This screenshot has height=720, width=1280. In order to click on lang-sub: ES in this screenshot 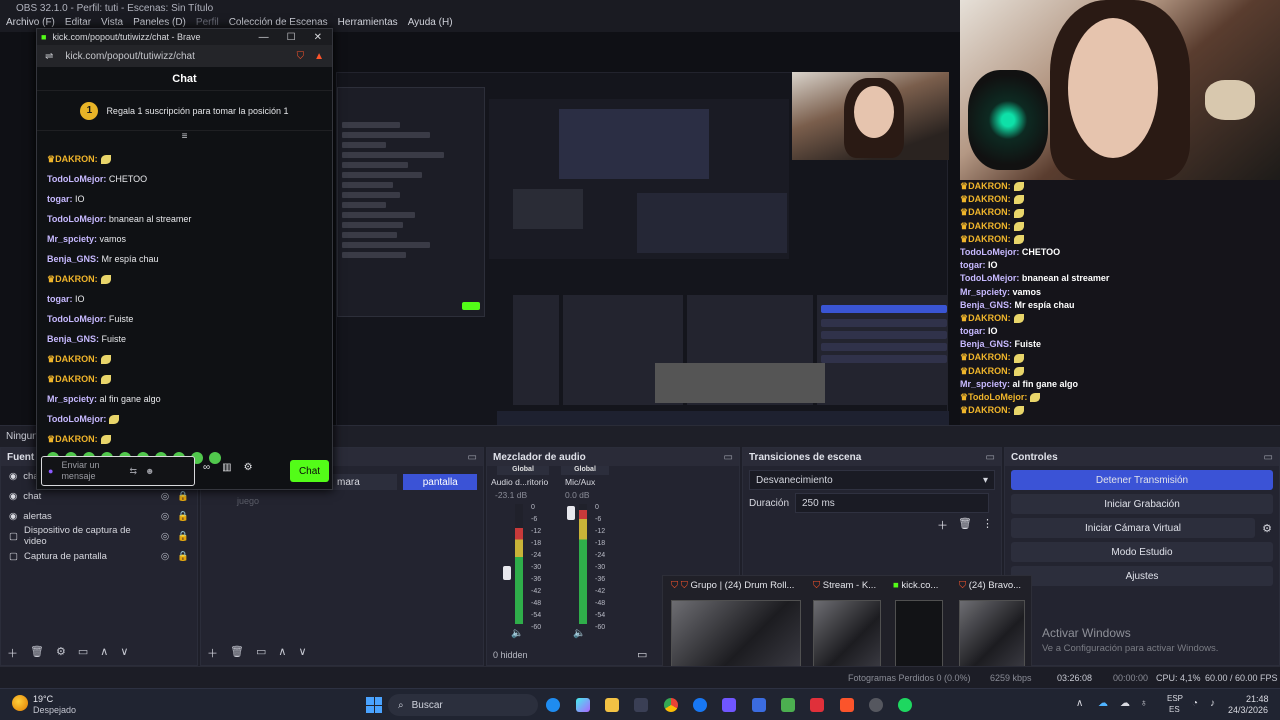, I will do `click(1174, 709)`.